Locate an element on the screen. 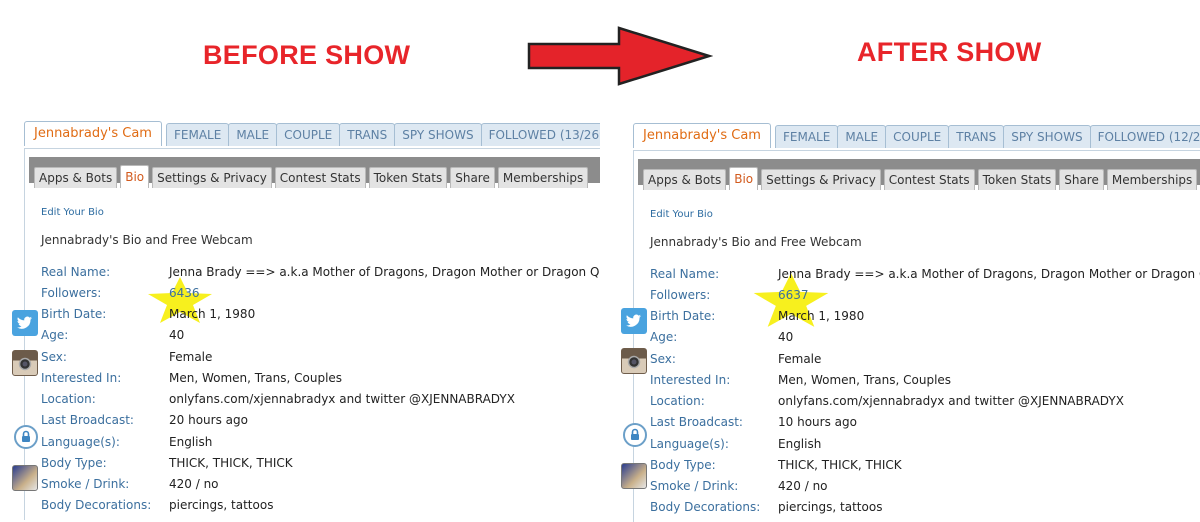 The image size is (1200, 522). right-arrow-icon is located at coordinates (620, 56).